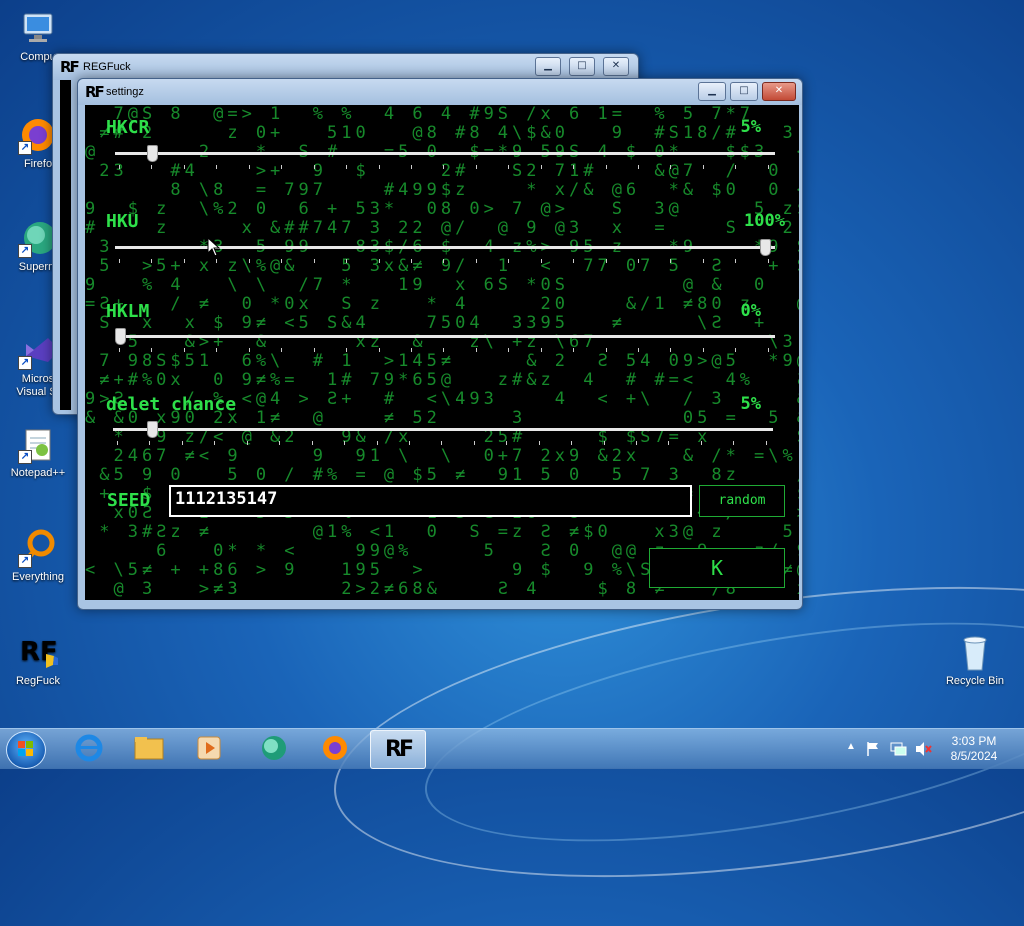 This screenshot has width=1024, height=926. I want to click on desktop-icon-notepad: ↗ Notepad++, so click(38, 452).